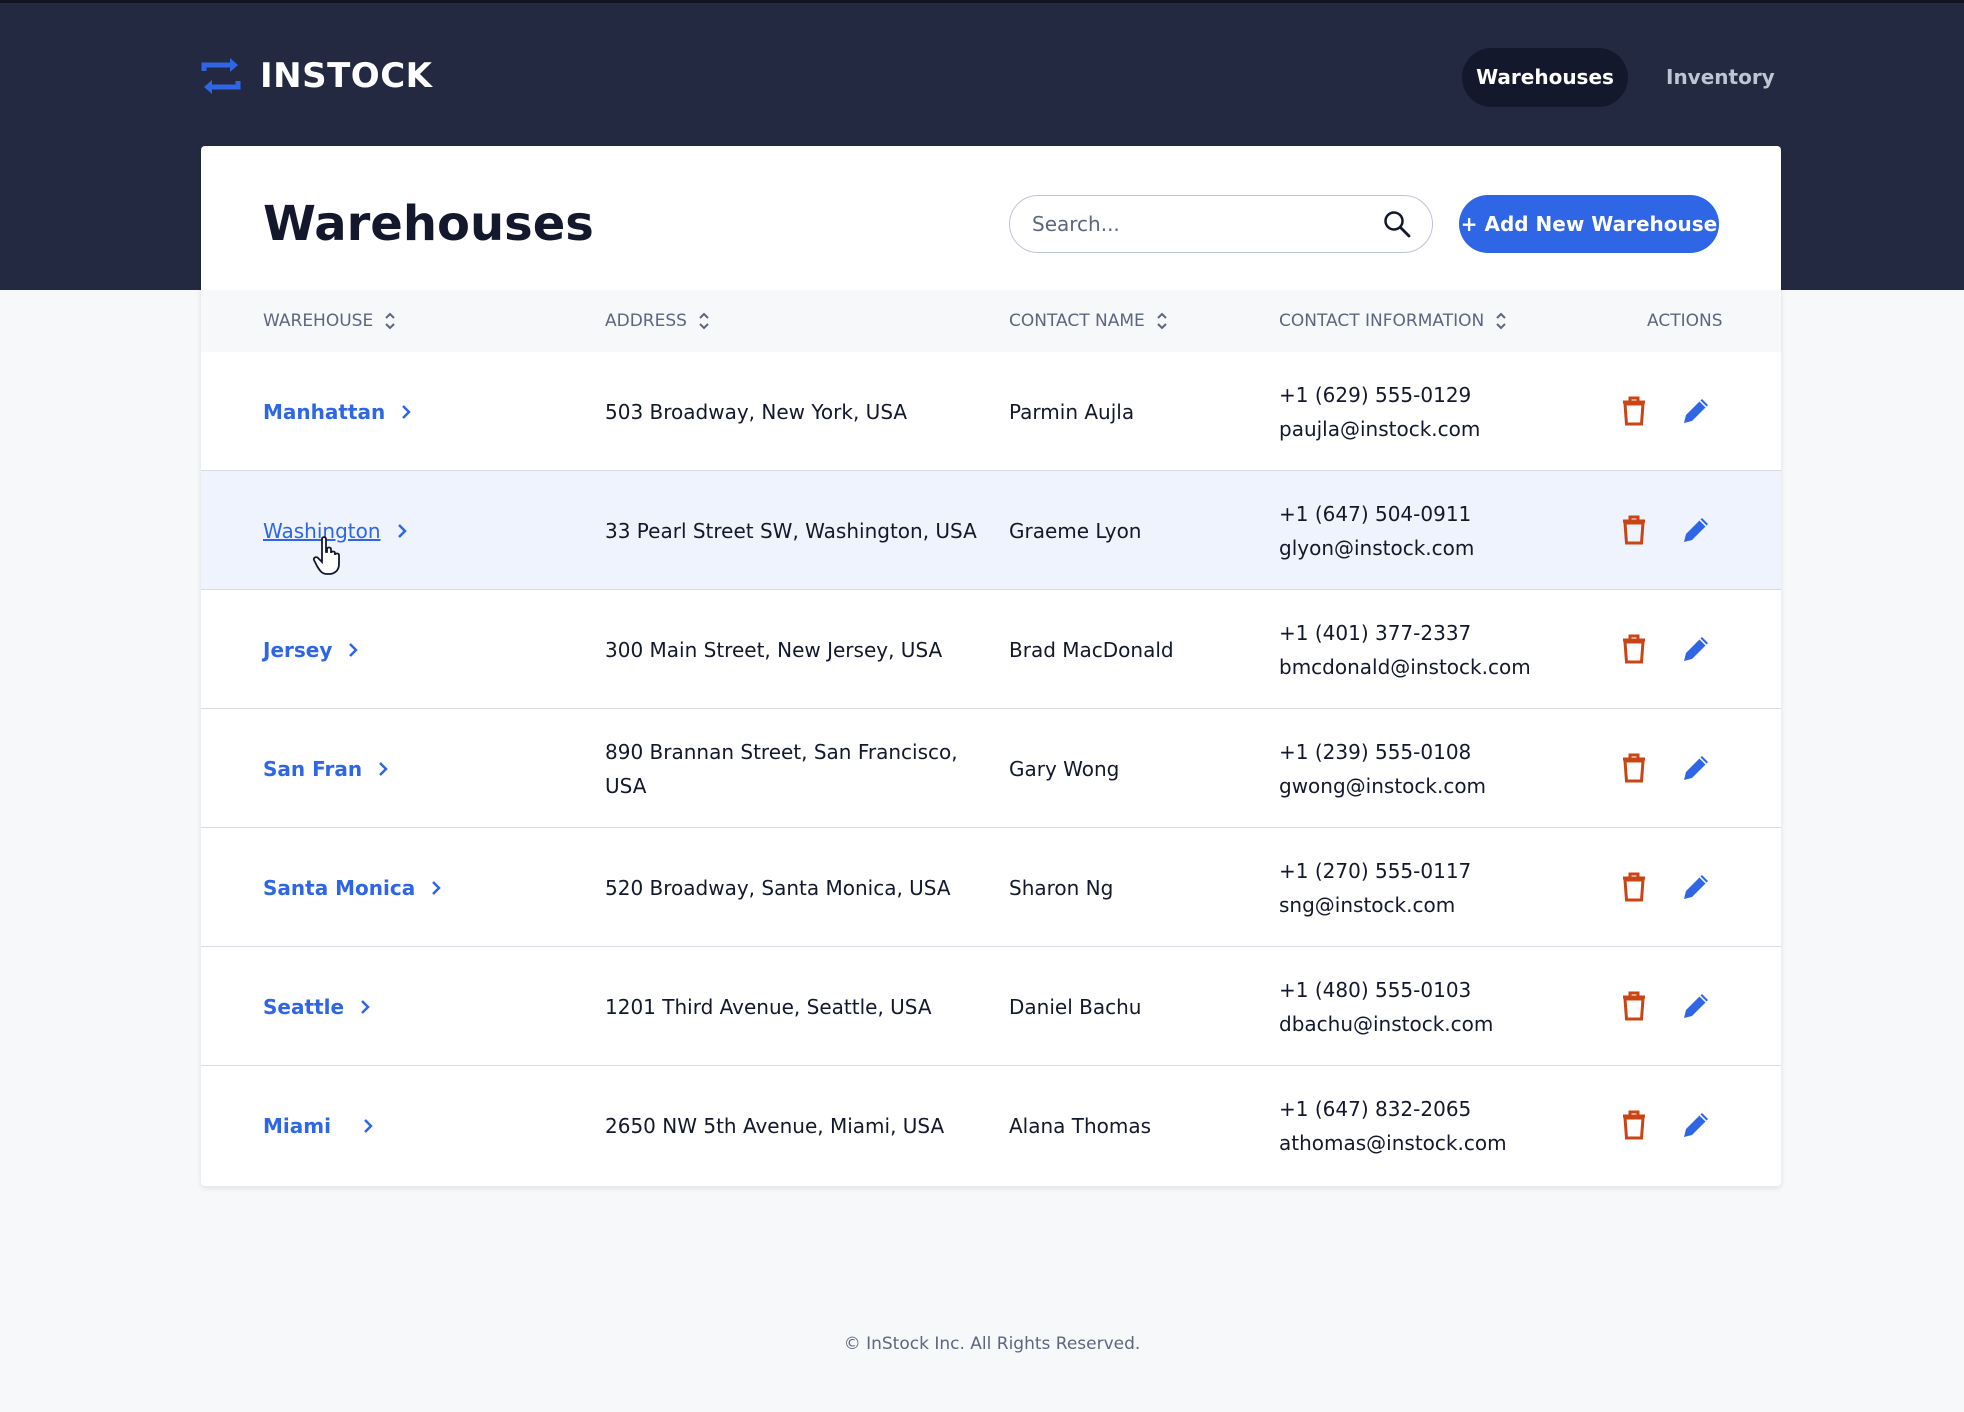  What do you see at coordinates (1075, 530) in the screenshot?
I see `contact-name: Graeme Lyon` at bounding box center [1075, 530].